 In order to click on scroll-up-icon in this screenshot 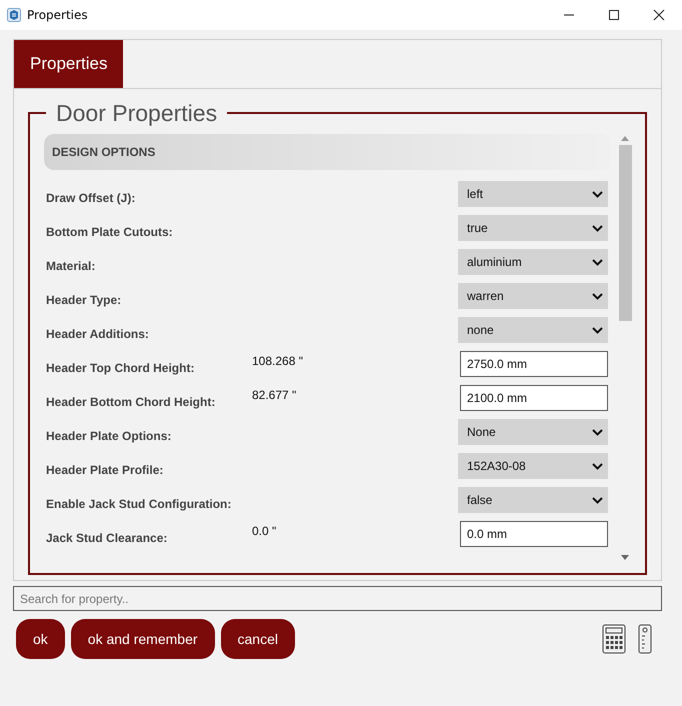, I will do `click(625, 138)`.